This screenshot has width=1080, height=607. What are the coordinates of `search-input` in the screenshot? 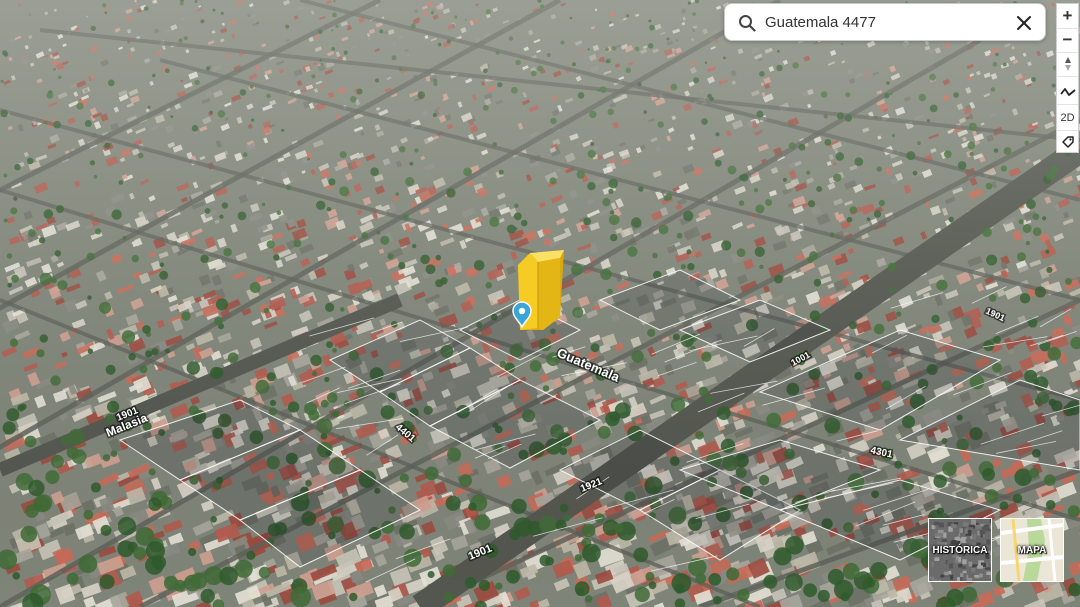 It's located at (885, 22).